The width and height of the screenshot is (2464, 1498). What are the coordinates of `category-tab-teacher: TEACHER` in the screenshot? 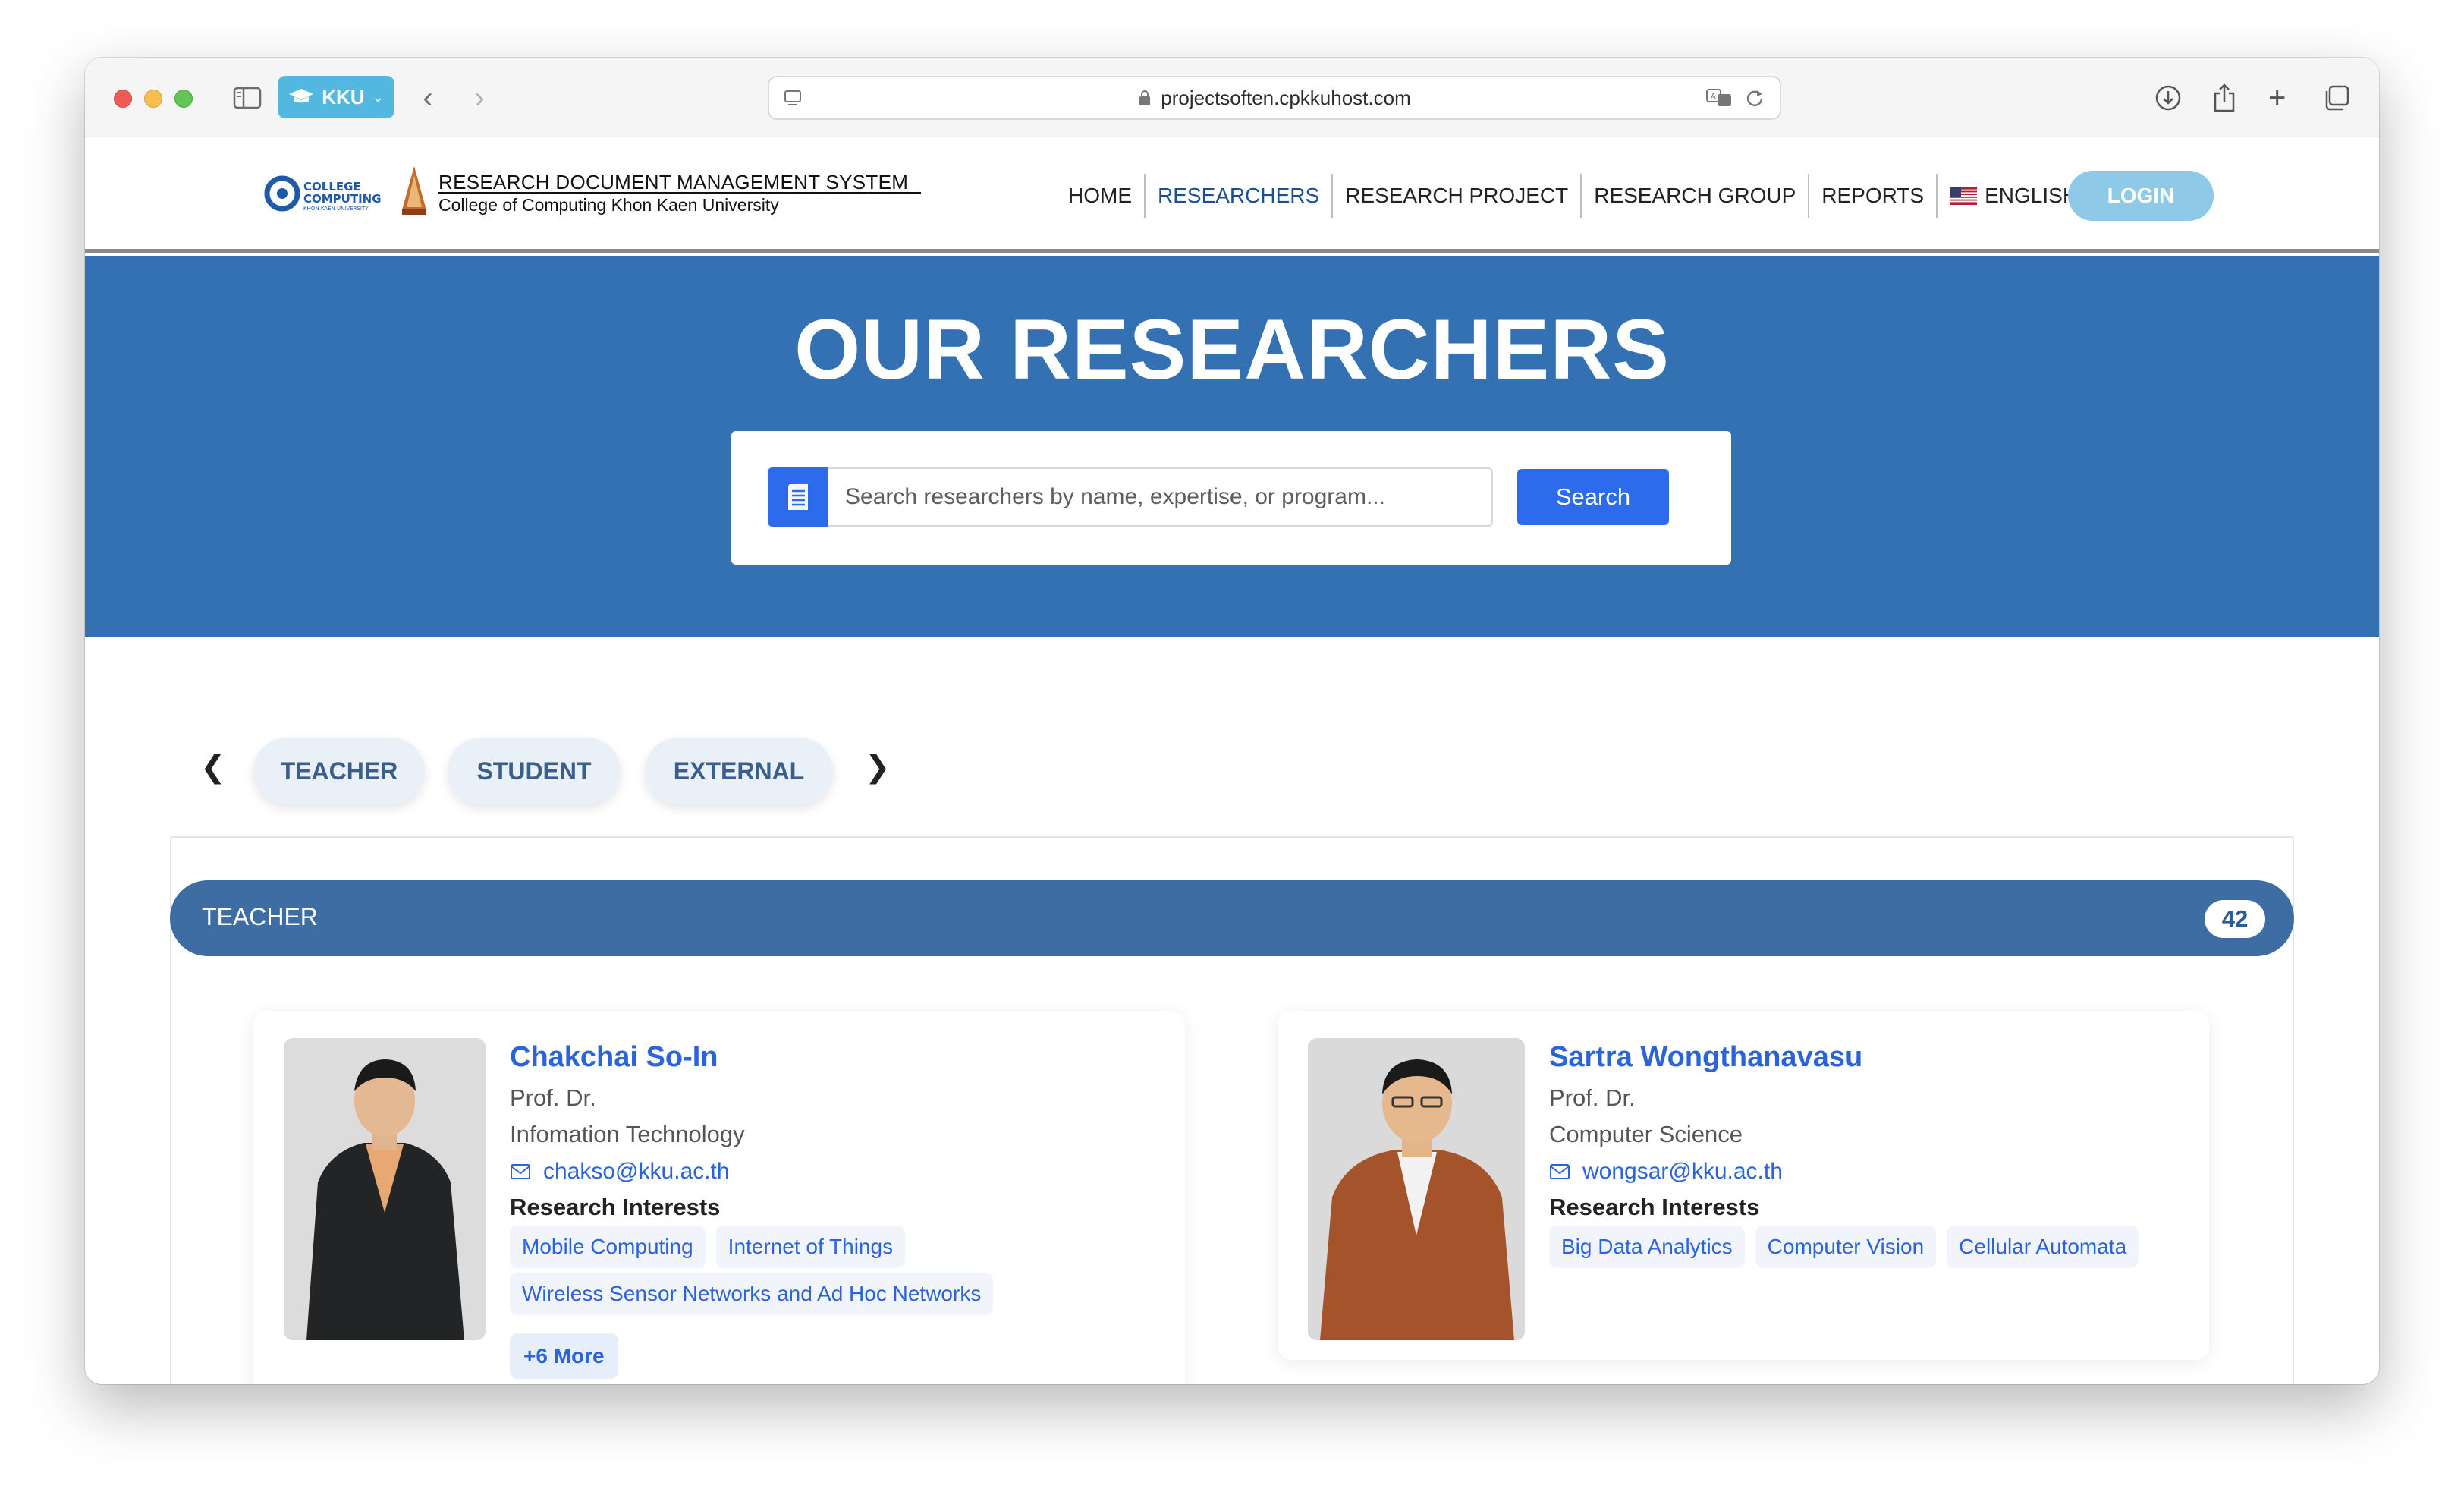 It's located at (339, 771).